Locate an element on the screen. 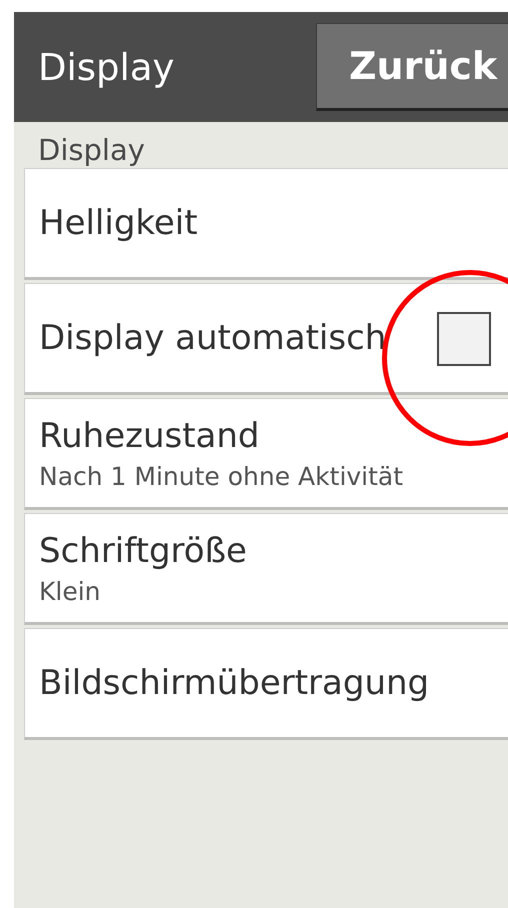  item-title: Display automatisch is located at coordinates (212, 338).